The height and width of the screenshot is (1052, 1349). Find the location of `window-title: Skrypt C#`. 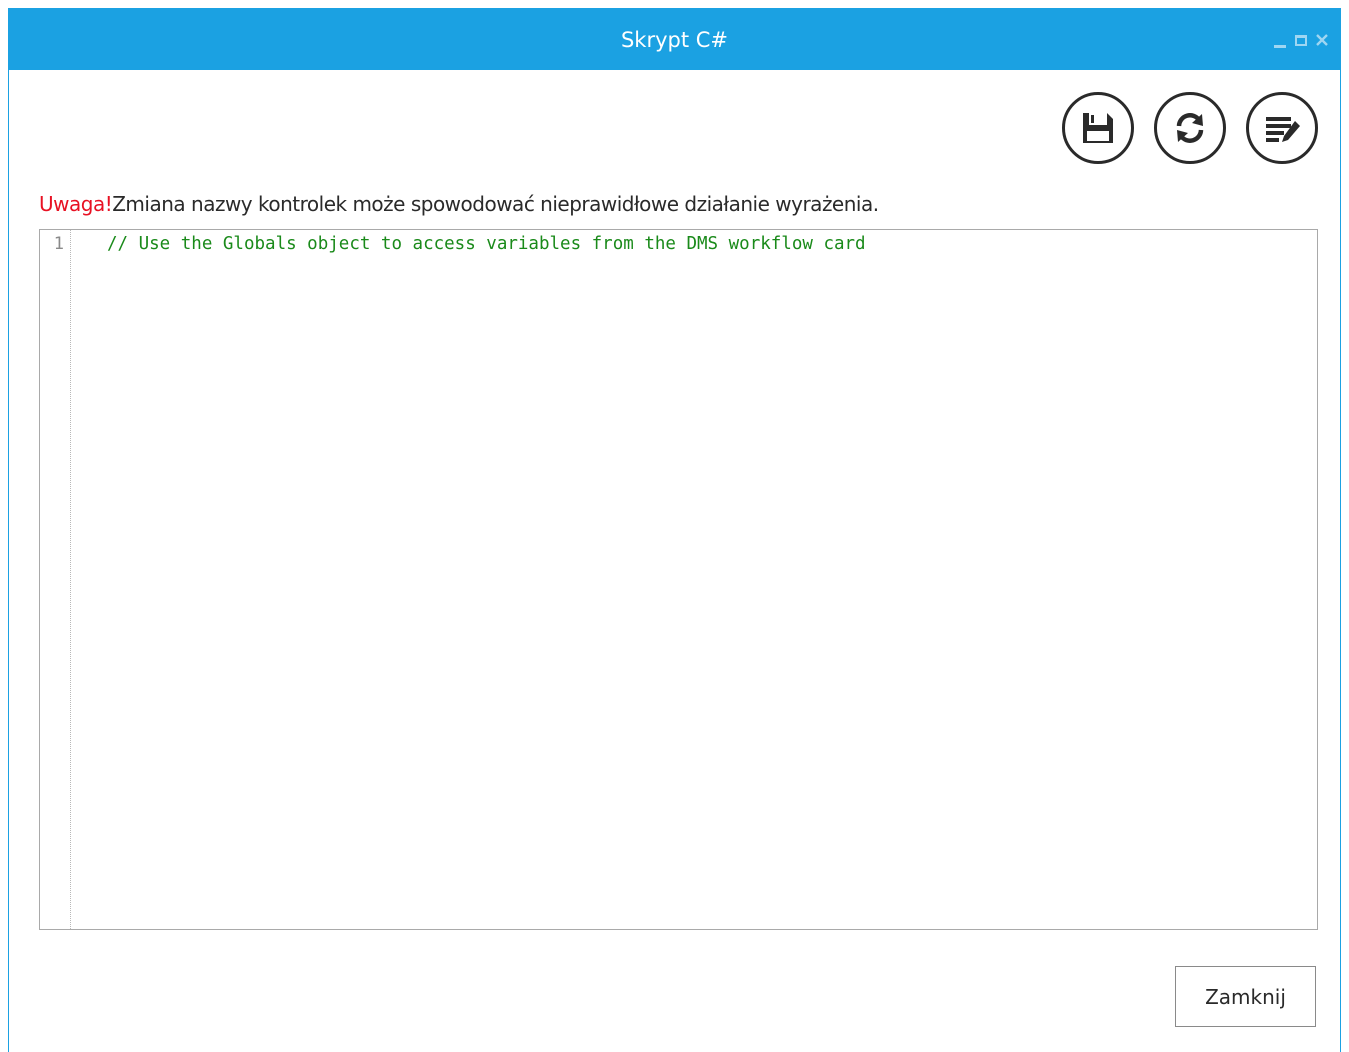

window-title: Skrypt C# is located at coordinates (674, 40).